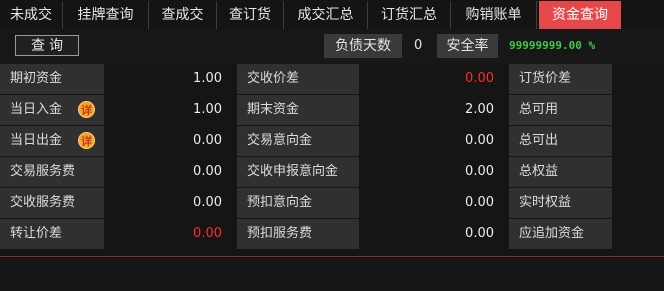 The image size is (664, 291). I want to click on additional-funds-value, so click(638, 234).